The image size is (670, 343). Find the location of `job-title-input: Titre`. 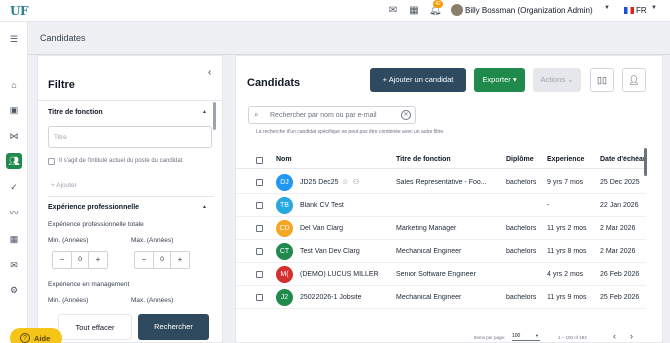

job-title-input: Titre is located at coordinates (130, 137).